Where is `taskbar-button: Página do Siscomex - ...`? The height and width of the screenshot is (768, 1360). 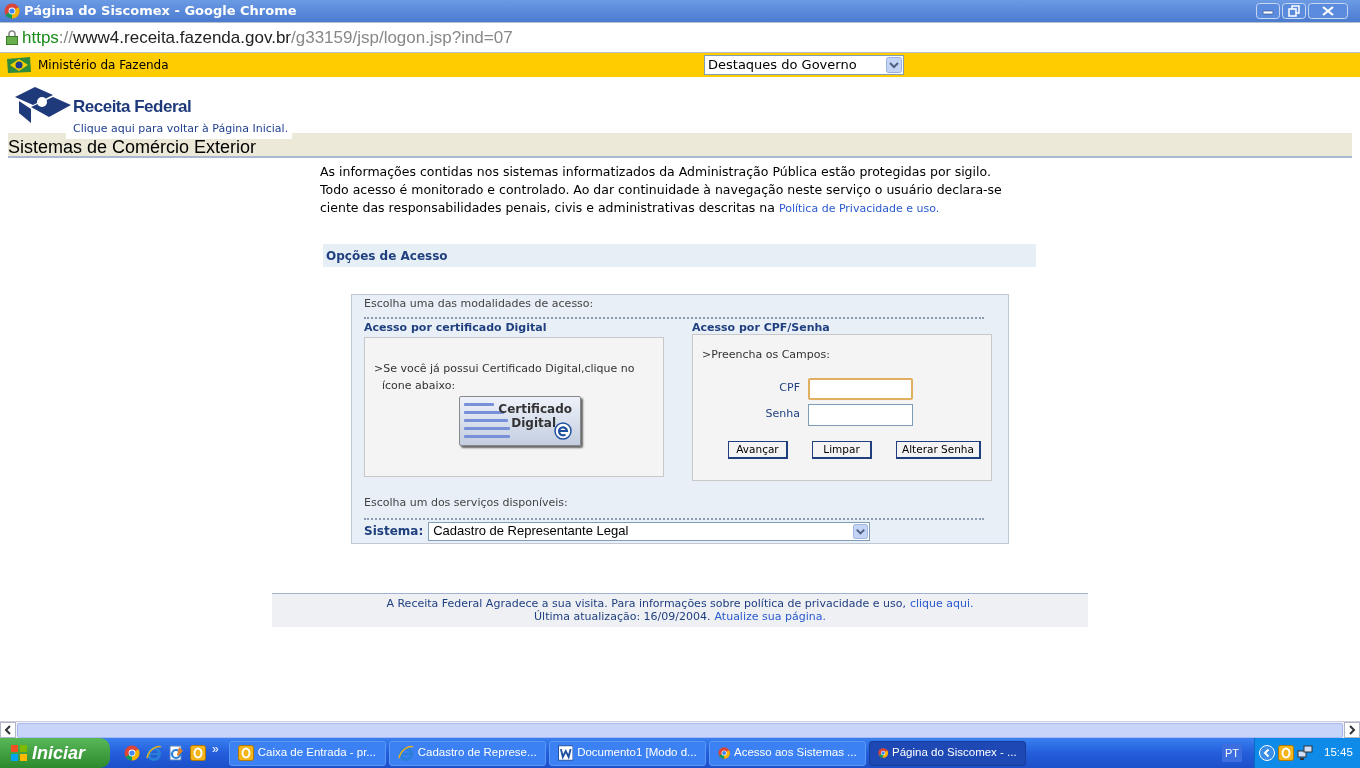
taskbar-button: Página do Siscomex - ... is located at coordinates (947, 753).